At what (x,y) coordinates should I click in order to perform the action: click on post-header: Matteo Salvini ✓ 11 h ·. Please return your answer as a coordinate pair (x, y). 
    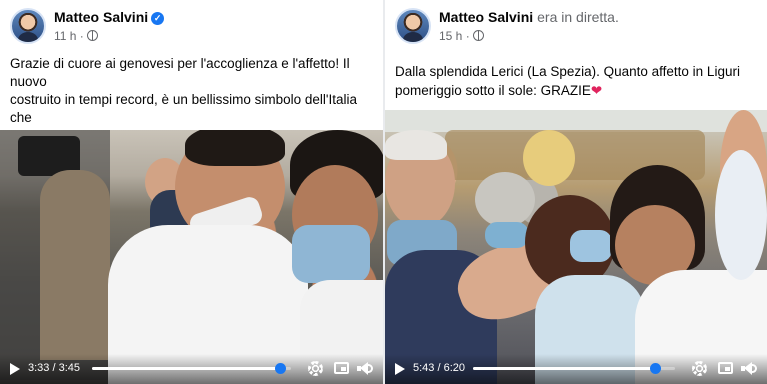
    Looking at the image, I should click on (191, 26).